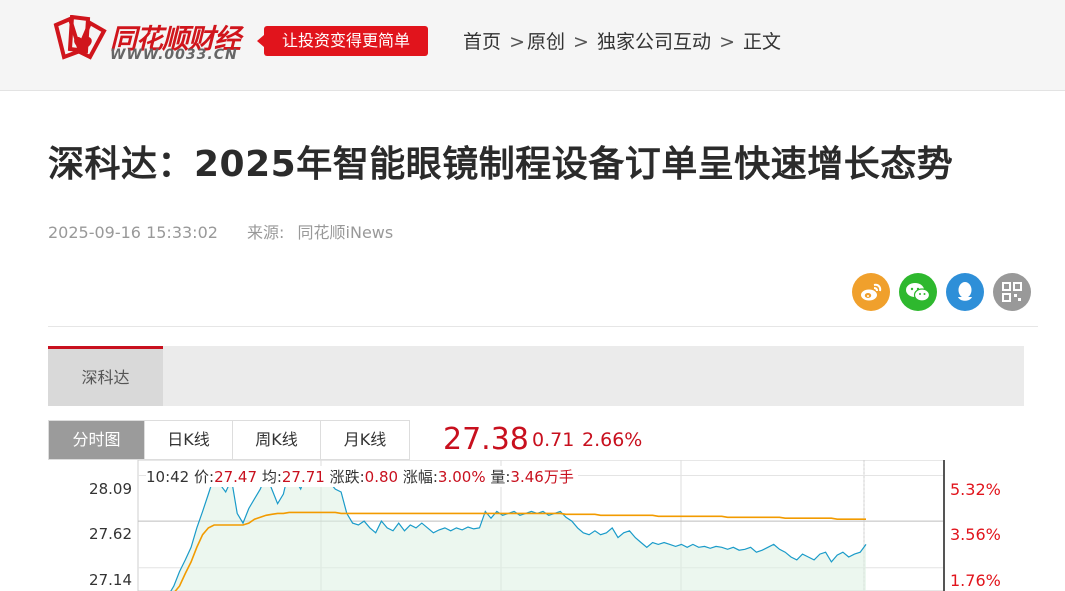 The image size is (1065, 591). I want to click on qq-icon, so click(965, 291).